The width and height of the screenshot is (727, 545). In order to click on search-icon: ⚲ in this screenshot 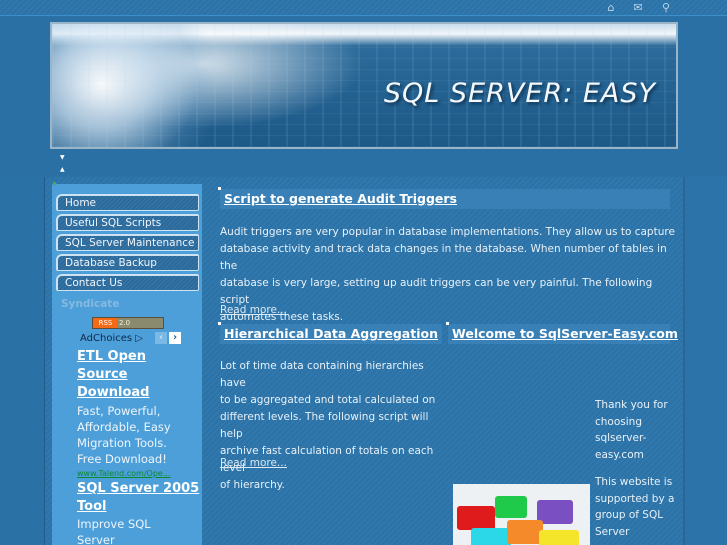, I will do `click(666, 8)`.